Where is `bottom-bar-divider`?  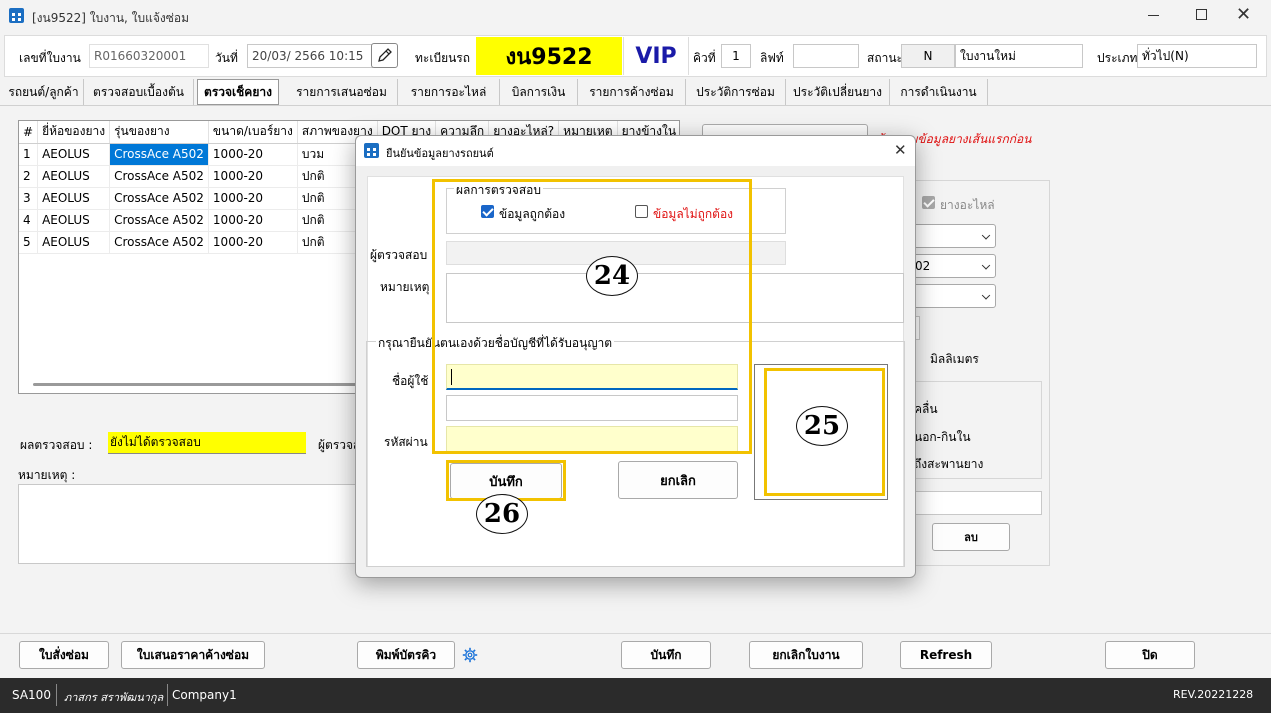
bottom-bar-divider is located at coordinates (635, 633).